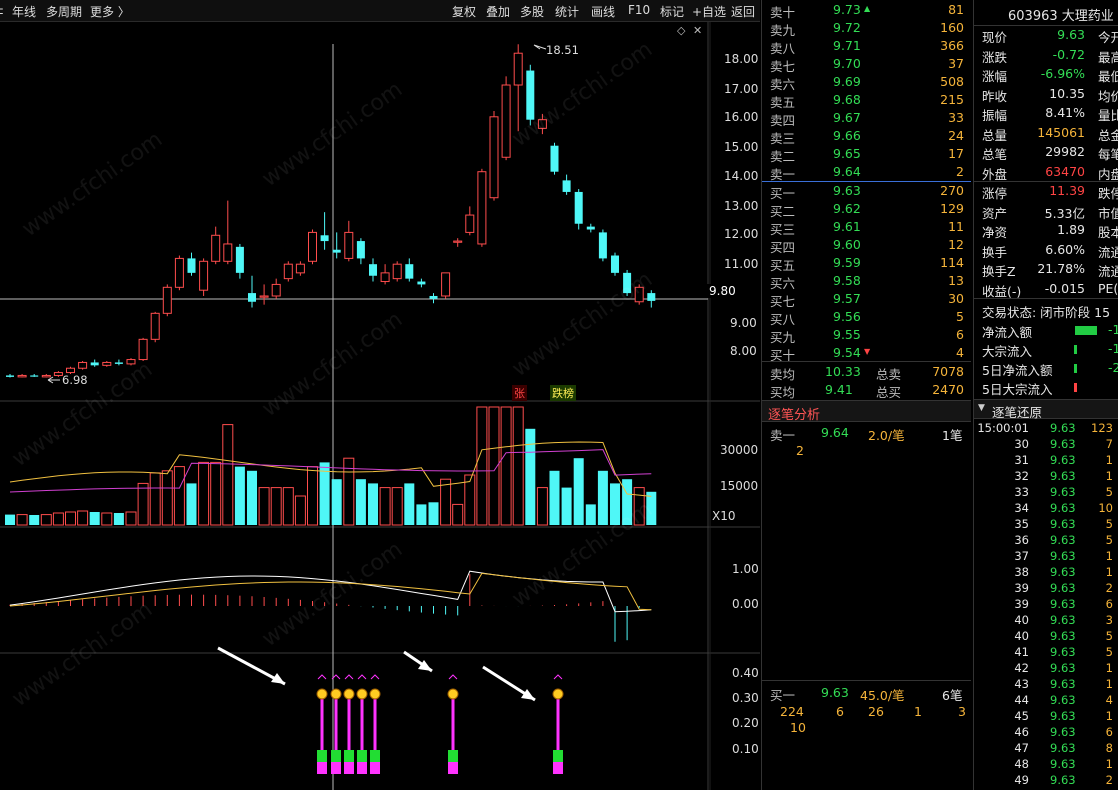  I want to click on collapse-icon: ▼, so click(981, 408).